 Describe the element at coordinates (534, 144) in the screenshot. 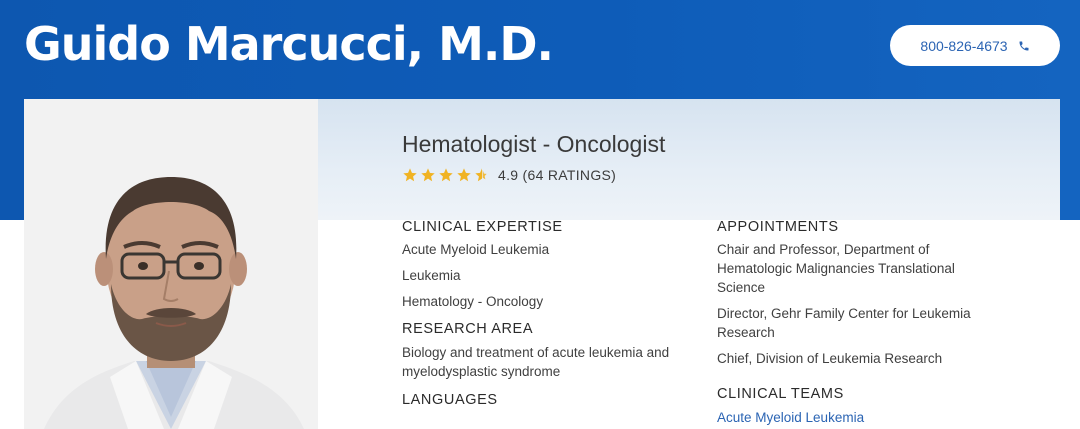

I see `specialty-title: Hematologist - Oncologist` at that location.